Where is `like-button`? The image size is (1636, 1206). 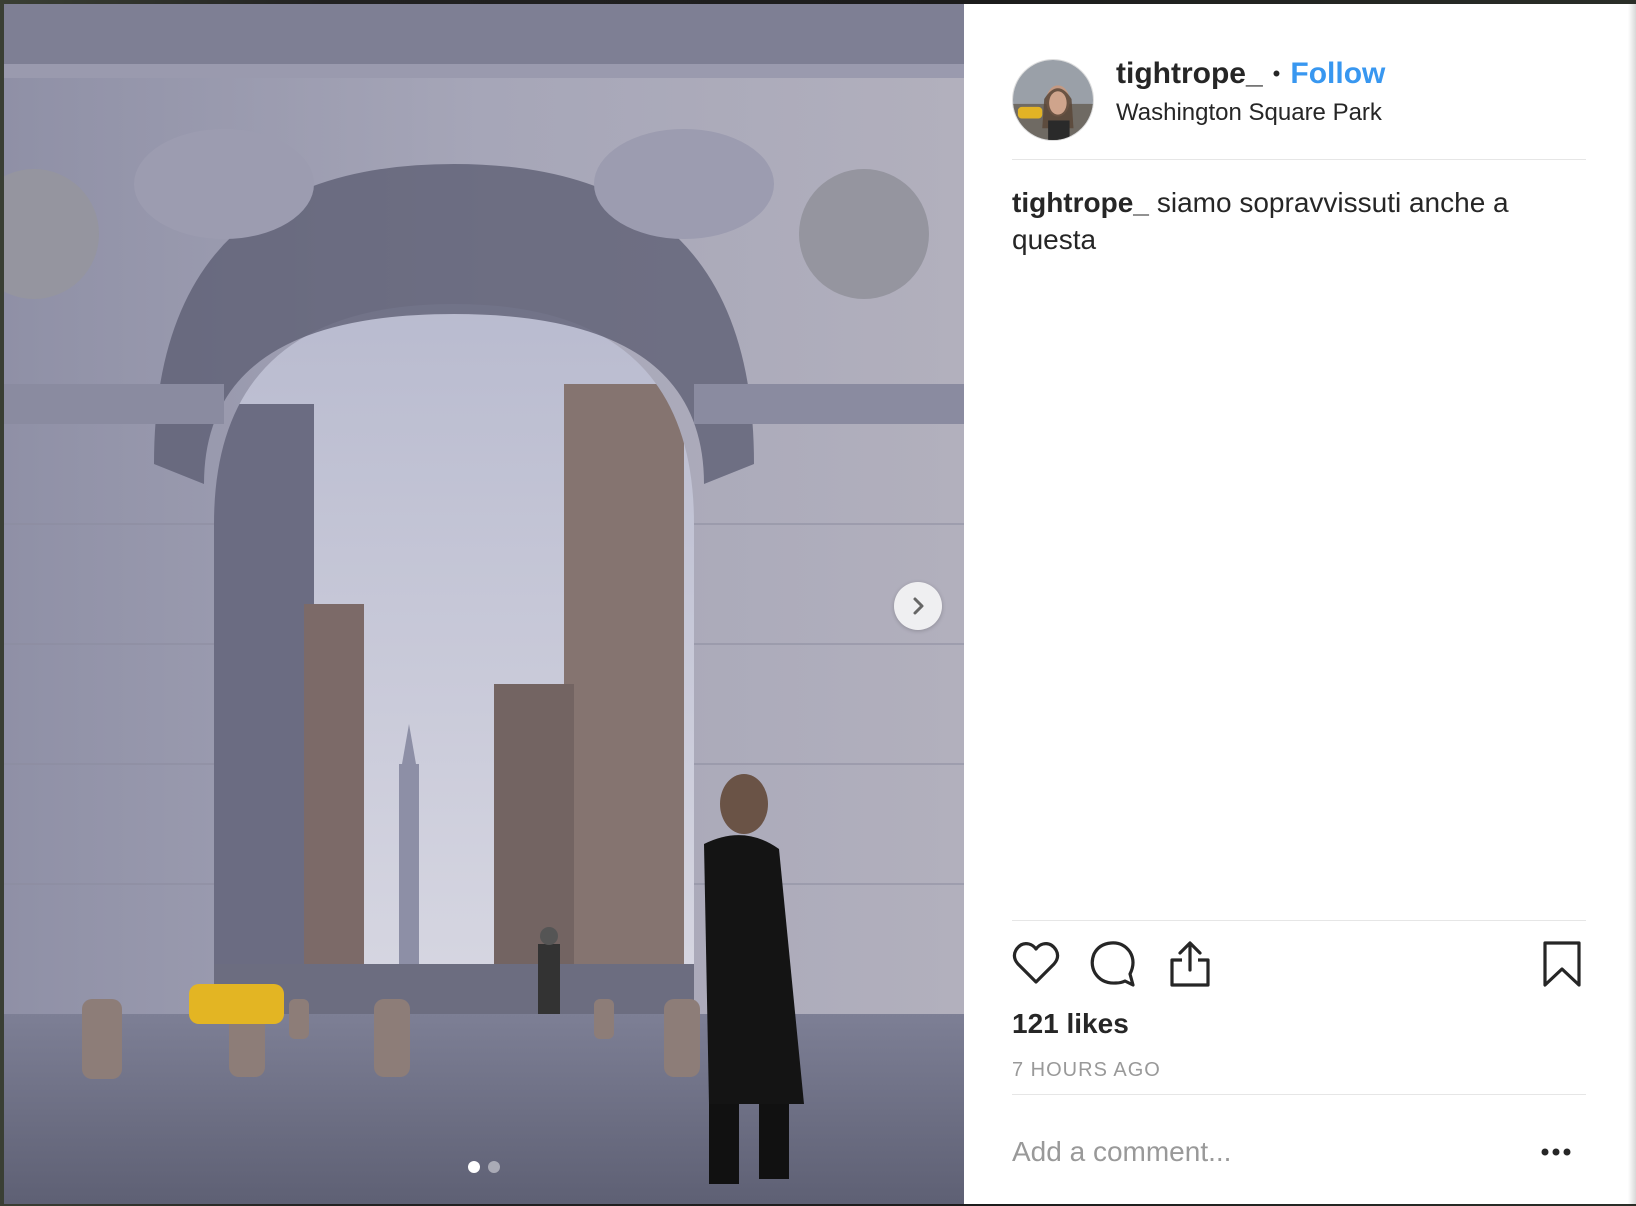
like-button is located at coordinates (1036, 965).